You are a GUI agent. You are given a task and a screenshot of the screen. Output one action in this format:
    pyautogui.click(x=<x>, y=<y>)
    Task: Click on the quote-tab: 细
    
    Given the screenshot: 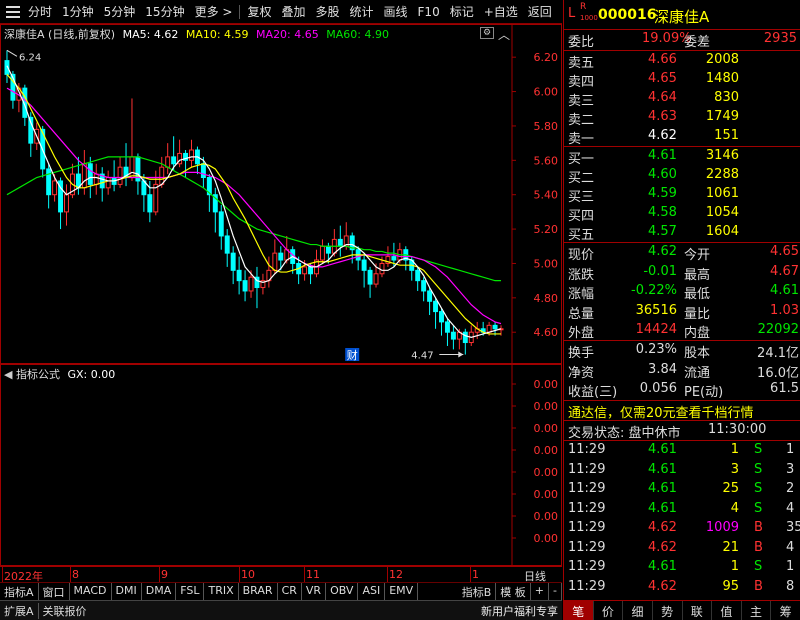 What is the action you would take?
    pyautogui.click(x=638, y=610)
    